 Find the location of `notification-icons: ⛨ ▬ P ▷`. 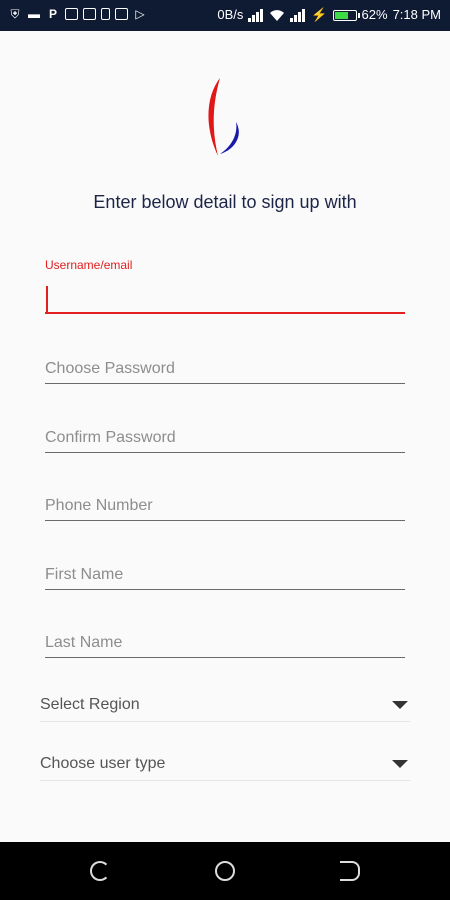

notification-icons: ⛨ ▬ P ▷ is located at coordinates (77, 14).